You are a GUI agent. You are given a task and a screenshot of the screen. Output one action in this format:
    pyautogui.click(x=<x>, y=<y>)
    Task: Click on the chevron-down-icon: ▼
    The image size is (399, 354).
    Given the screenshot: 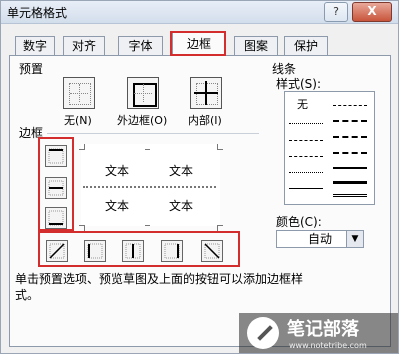 What is the action you would take?
    pyautogui.click(x=354, y=239)
    